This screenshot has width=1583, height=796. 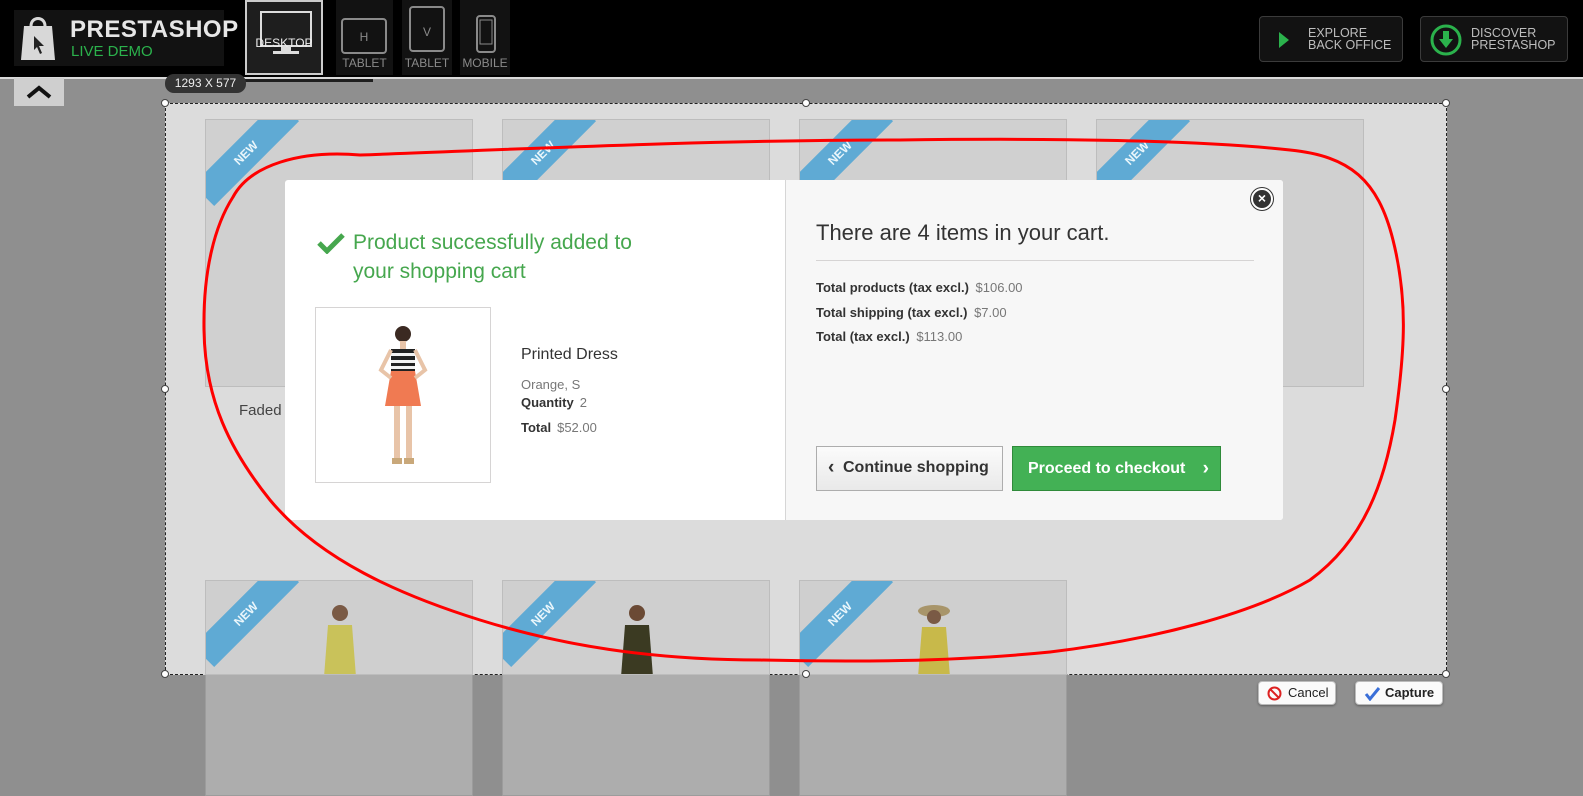 What do you see at coordinates (1446, 389) in the screenshot?
I see `resize-handle-e` at bounding box center [1446, 389].